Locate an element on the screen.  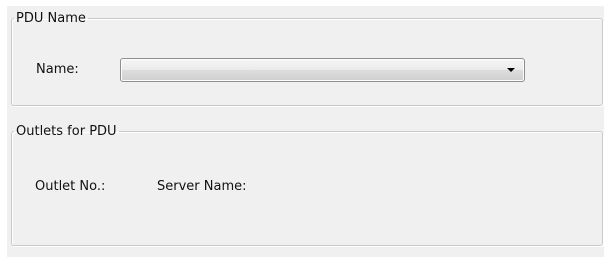
chevron-down-icon is located at coordinates (511, 70).